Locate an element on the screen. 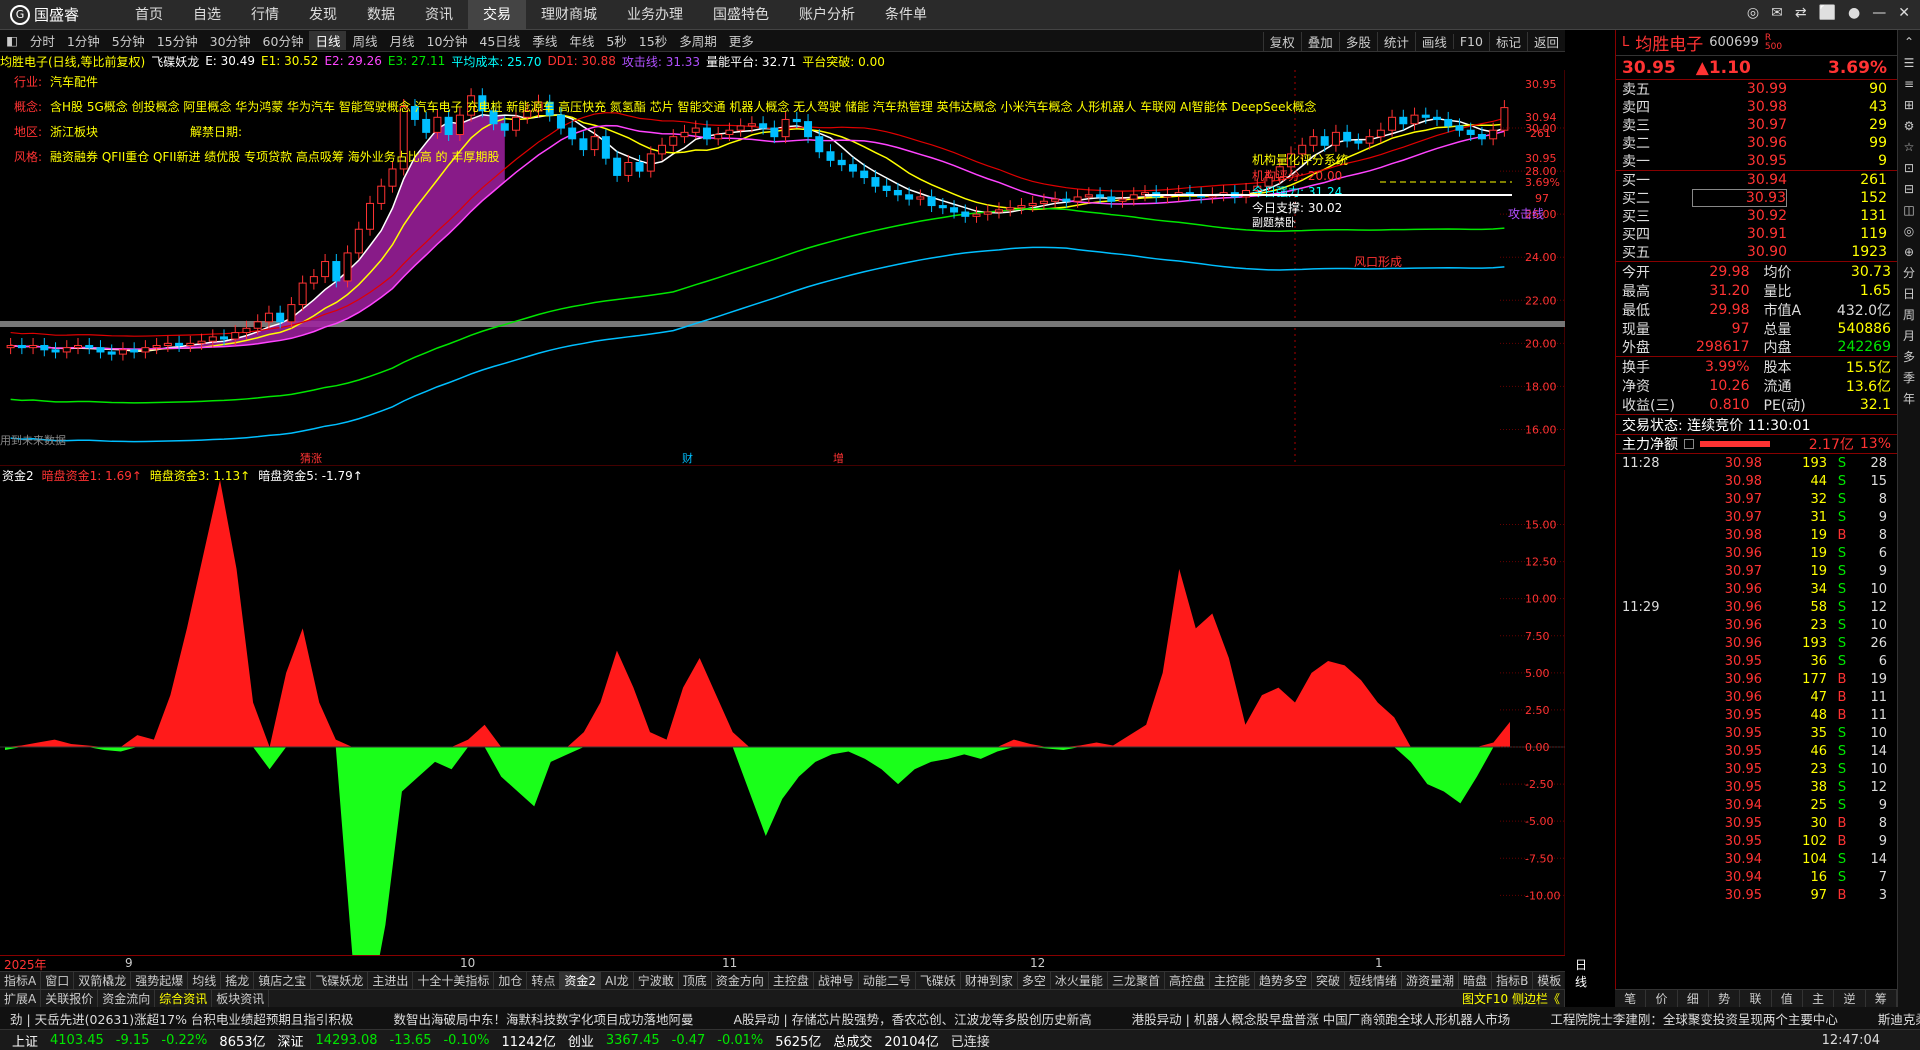 This screenshot has width=1920, height=1050. quote-tab-0: 笔 is located at coordinates (1631, 998).